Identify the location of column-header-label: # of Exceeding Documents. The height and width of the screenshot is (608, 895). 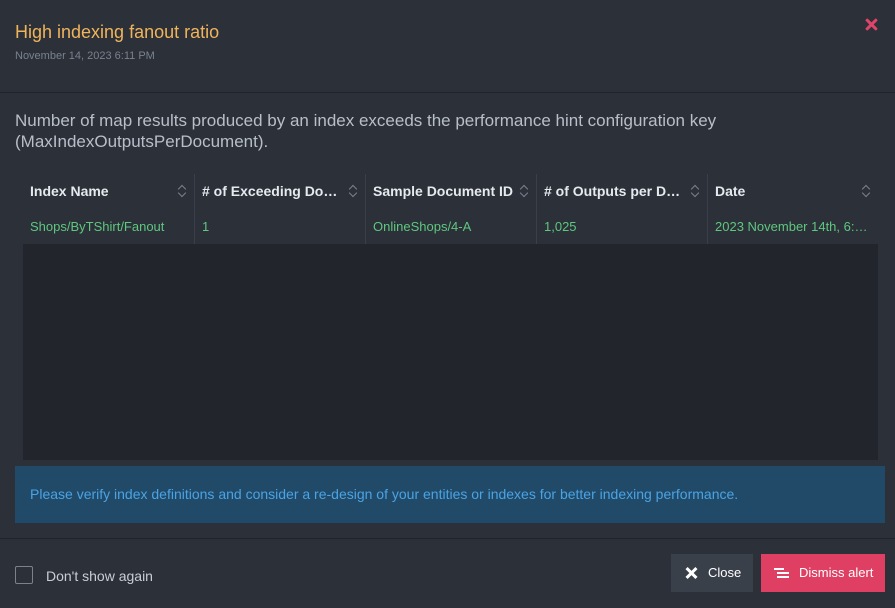
(283, 191).